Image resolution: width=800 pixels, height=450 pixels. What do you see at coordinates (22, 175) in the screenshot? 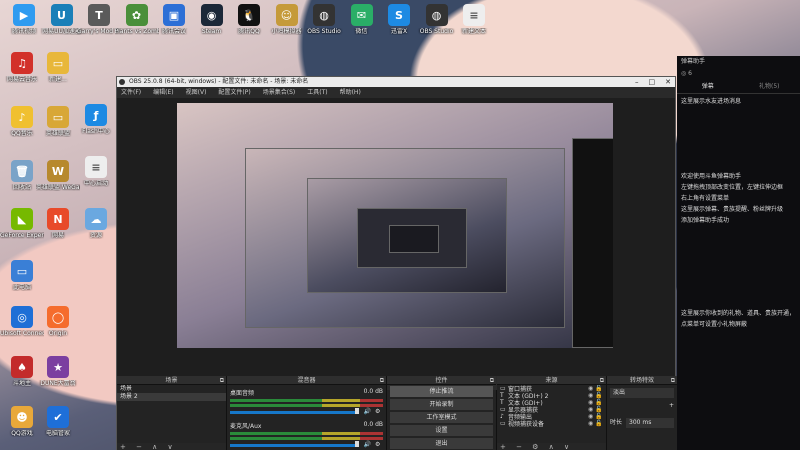
I see `desktop-shortcut: 🗑 回收站` at bounding box center [22, 175].